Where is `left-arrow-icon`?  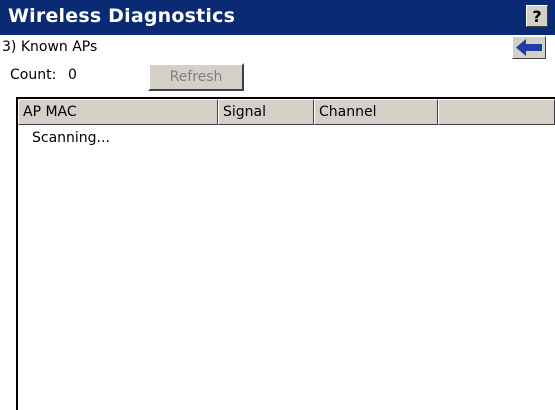
left-arrow-icon is located at coordinates (529, 47).